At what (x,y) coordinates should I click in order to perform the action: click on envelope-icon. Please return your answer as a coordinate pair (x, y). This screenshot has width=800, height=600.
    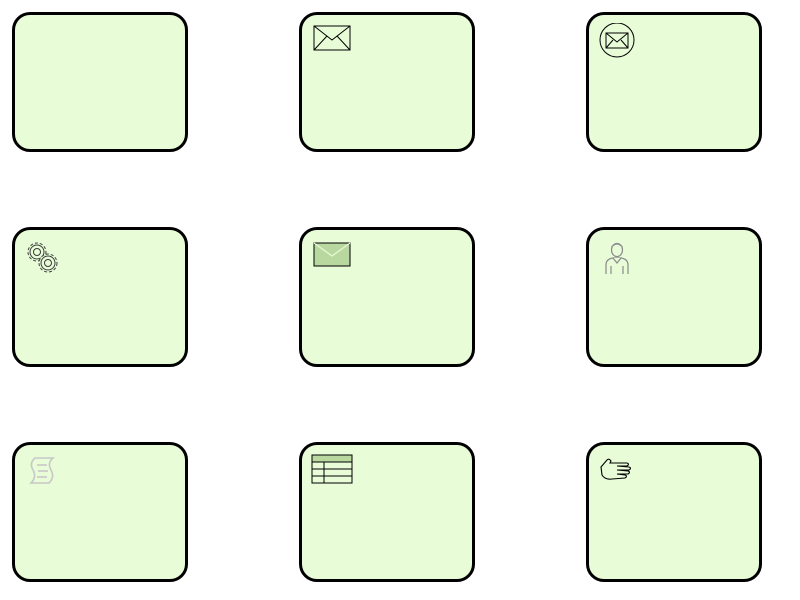
    Looking at the image, I should click on (332, 41).